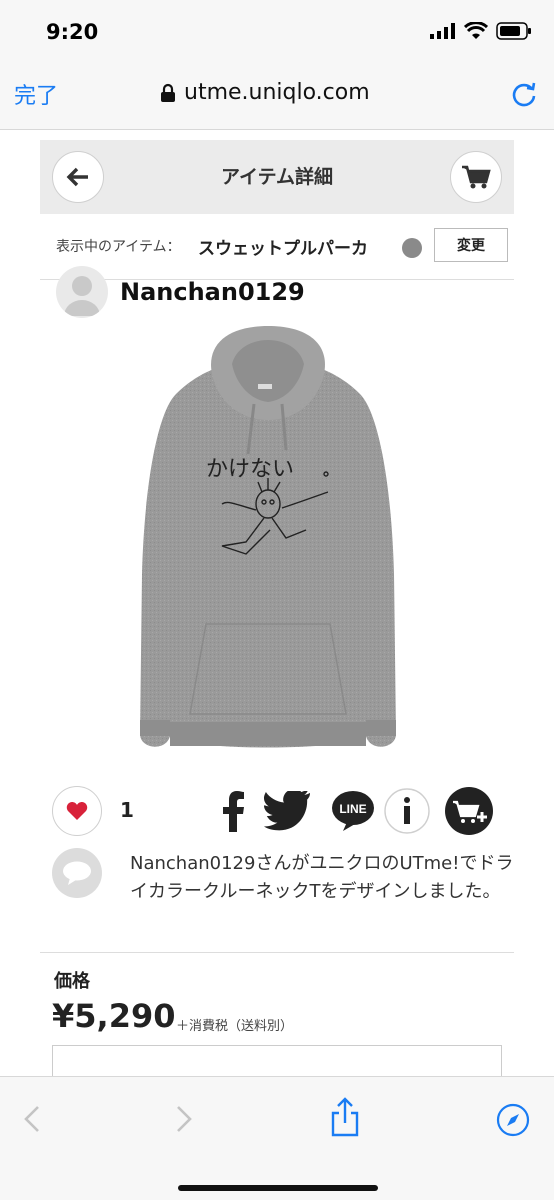 Image resolution: width=554 pixels, height=1200 pixels. What do you see at coordinates (277, 31) in the screenshot?
I see `status-bar: 9:20` at bounding box center [277, 31].